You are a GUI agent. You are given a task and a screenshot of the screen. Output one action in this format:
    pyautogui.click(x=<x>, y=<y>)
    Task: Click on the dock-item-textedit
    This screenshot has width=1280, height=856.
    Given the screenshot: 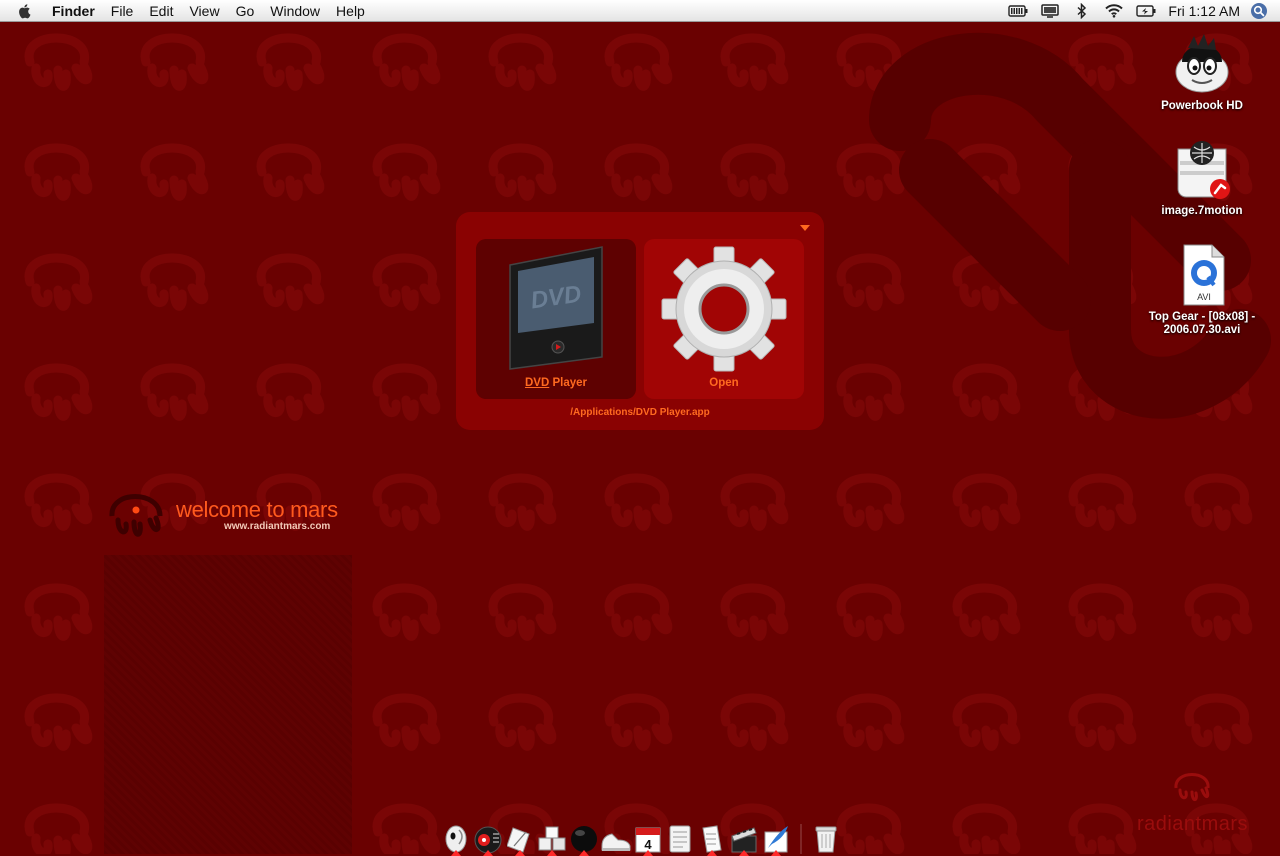 What is the action you would take?
    pyautogui.click(x=520, y=837)
    